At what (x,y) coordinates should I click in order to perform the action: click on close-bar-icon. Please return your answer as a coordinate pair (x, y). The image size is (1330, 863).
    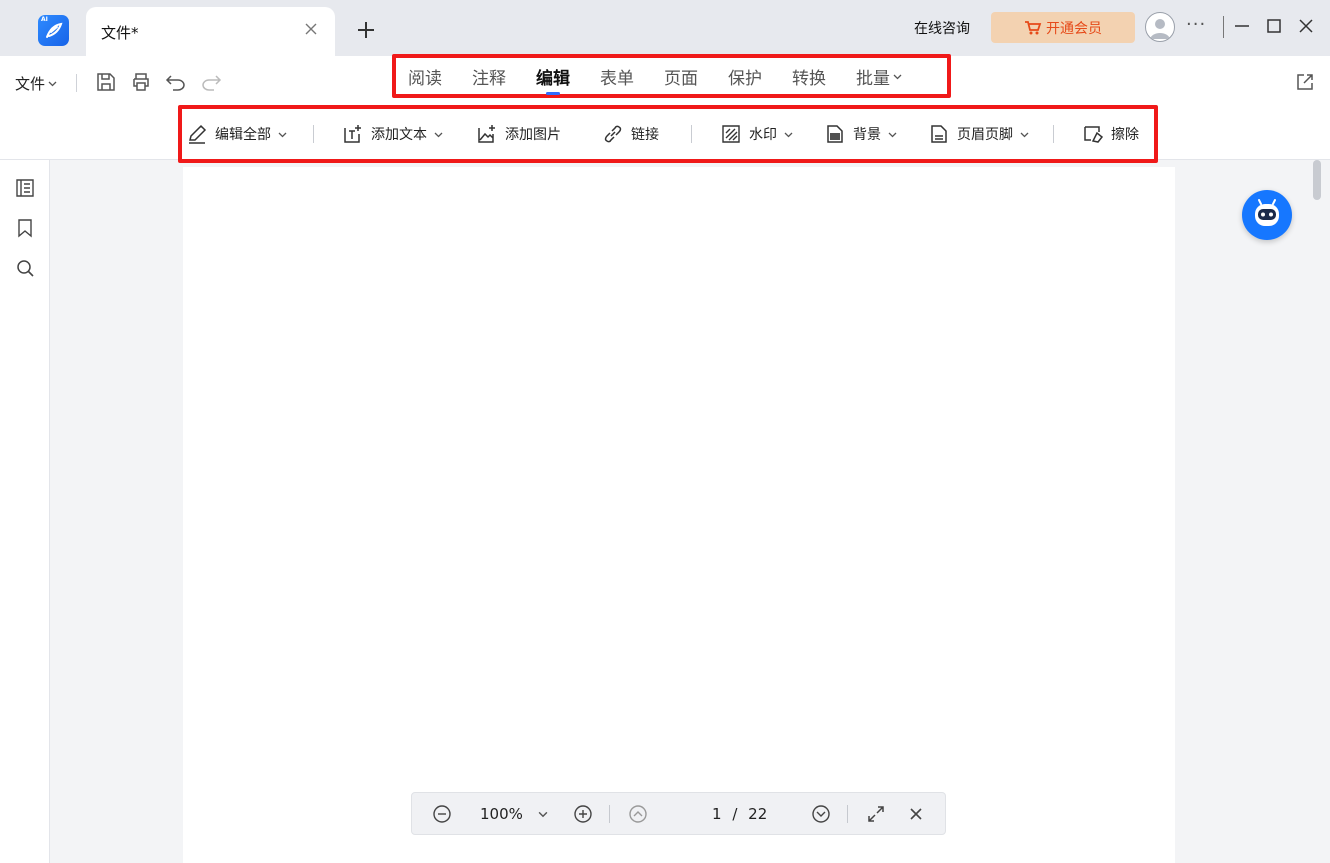
    Looking at the image, I should click on (916, 814).